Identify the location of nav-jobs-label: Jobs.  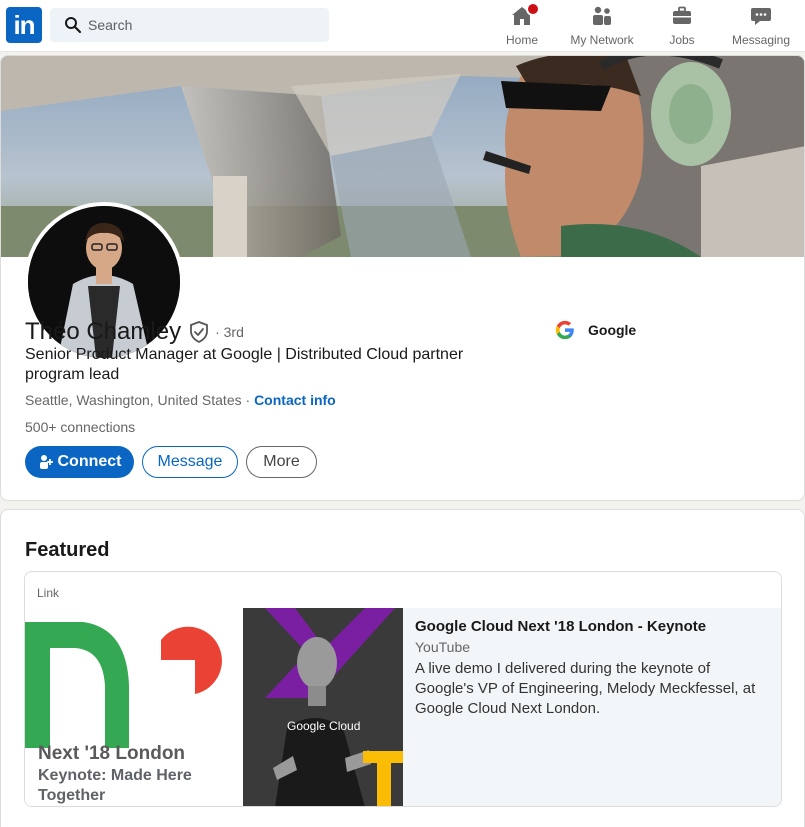
(682, 40).